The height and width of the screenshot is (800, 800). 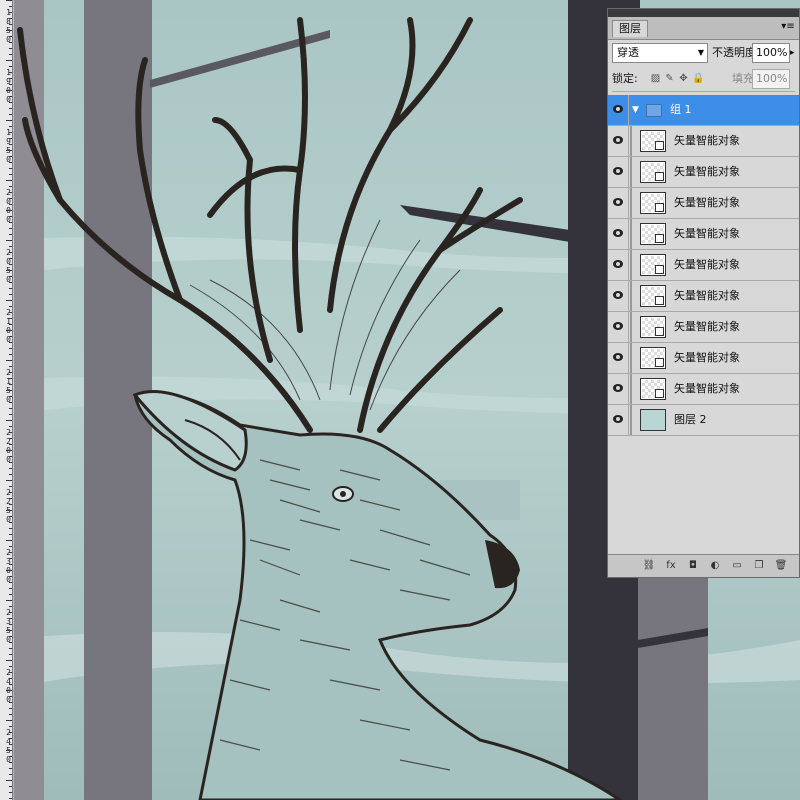 I want to click on panel-menu-icon: ▾≡, so click(x=788, y=27).